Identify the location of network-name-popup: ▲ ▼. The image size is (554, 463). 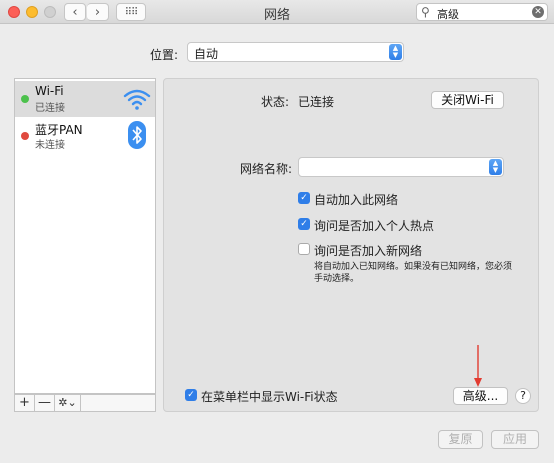
(401, 167).